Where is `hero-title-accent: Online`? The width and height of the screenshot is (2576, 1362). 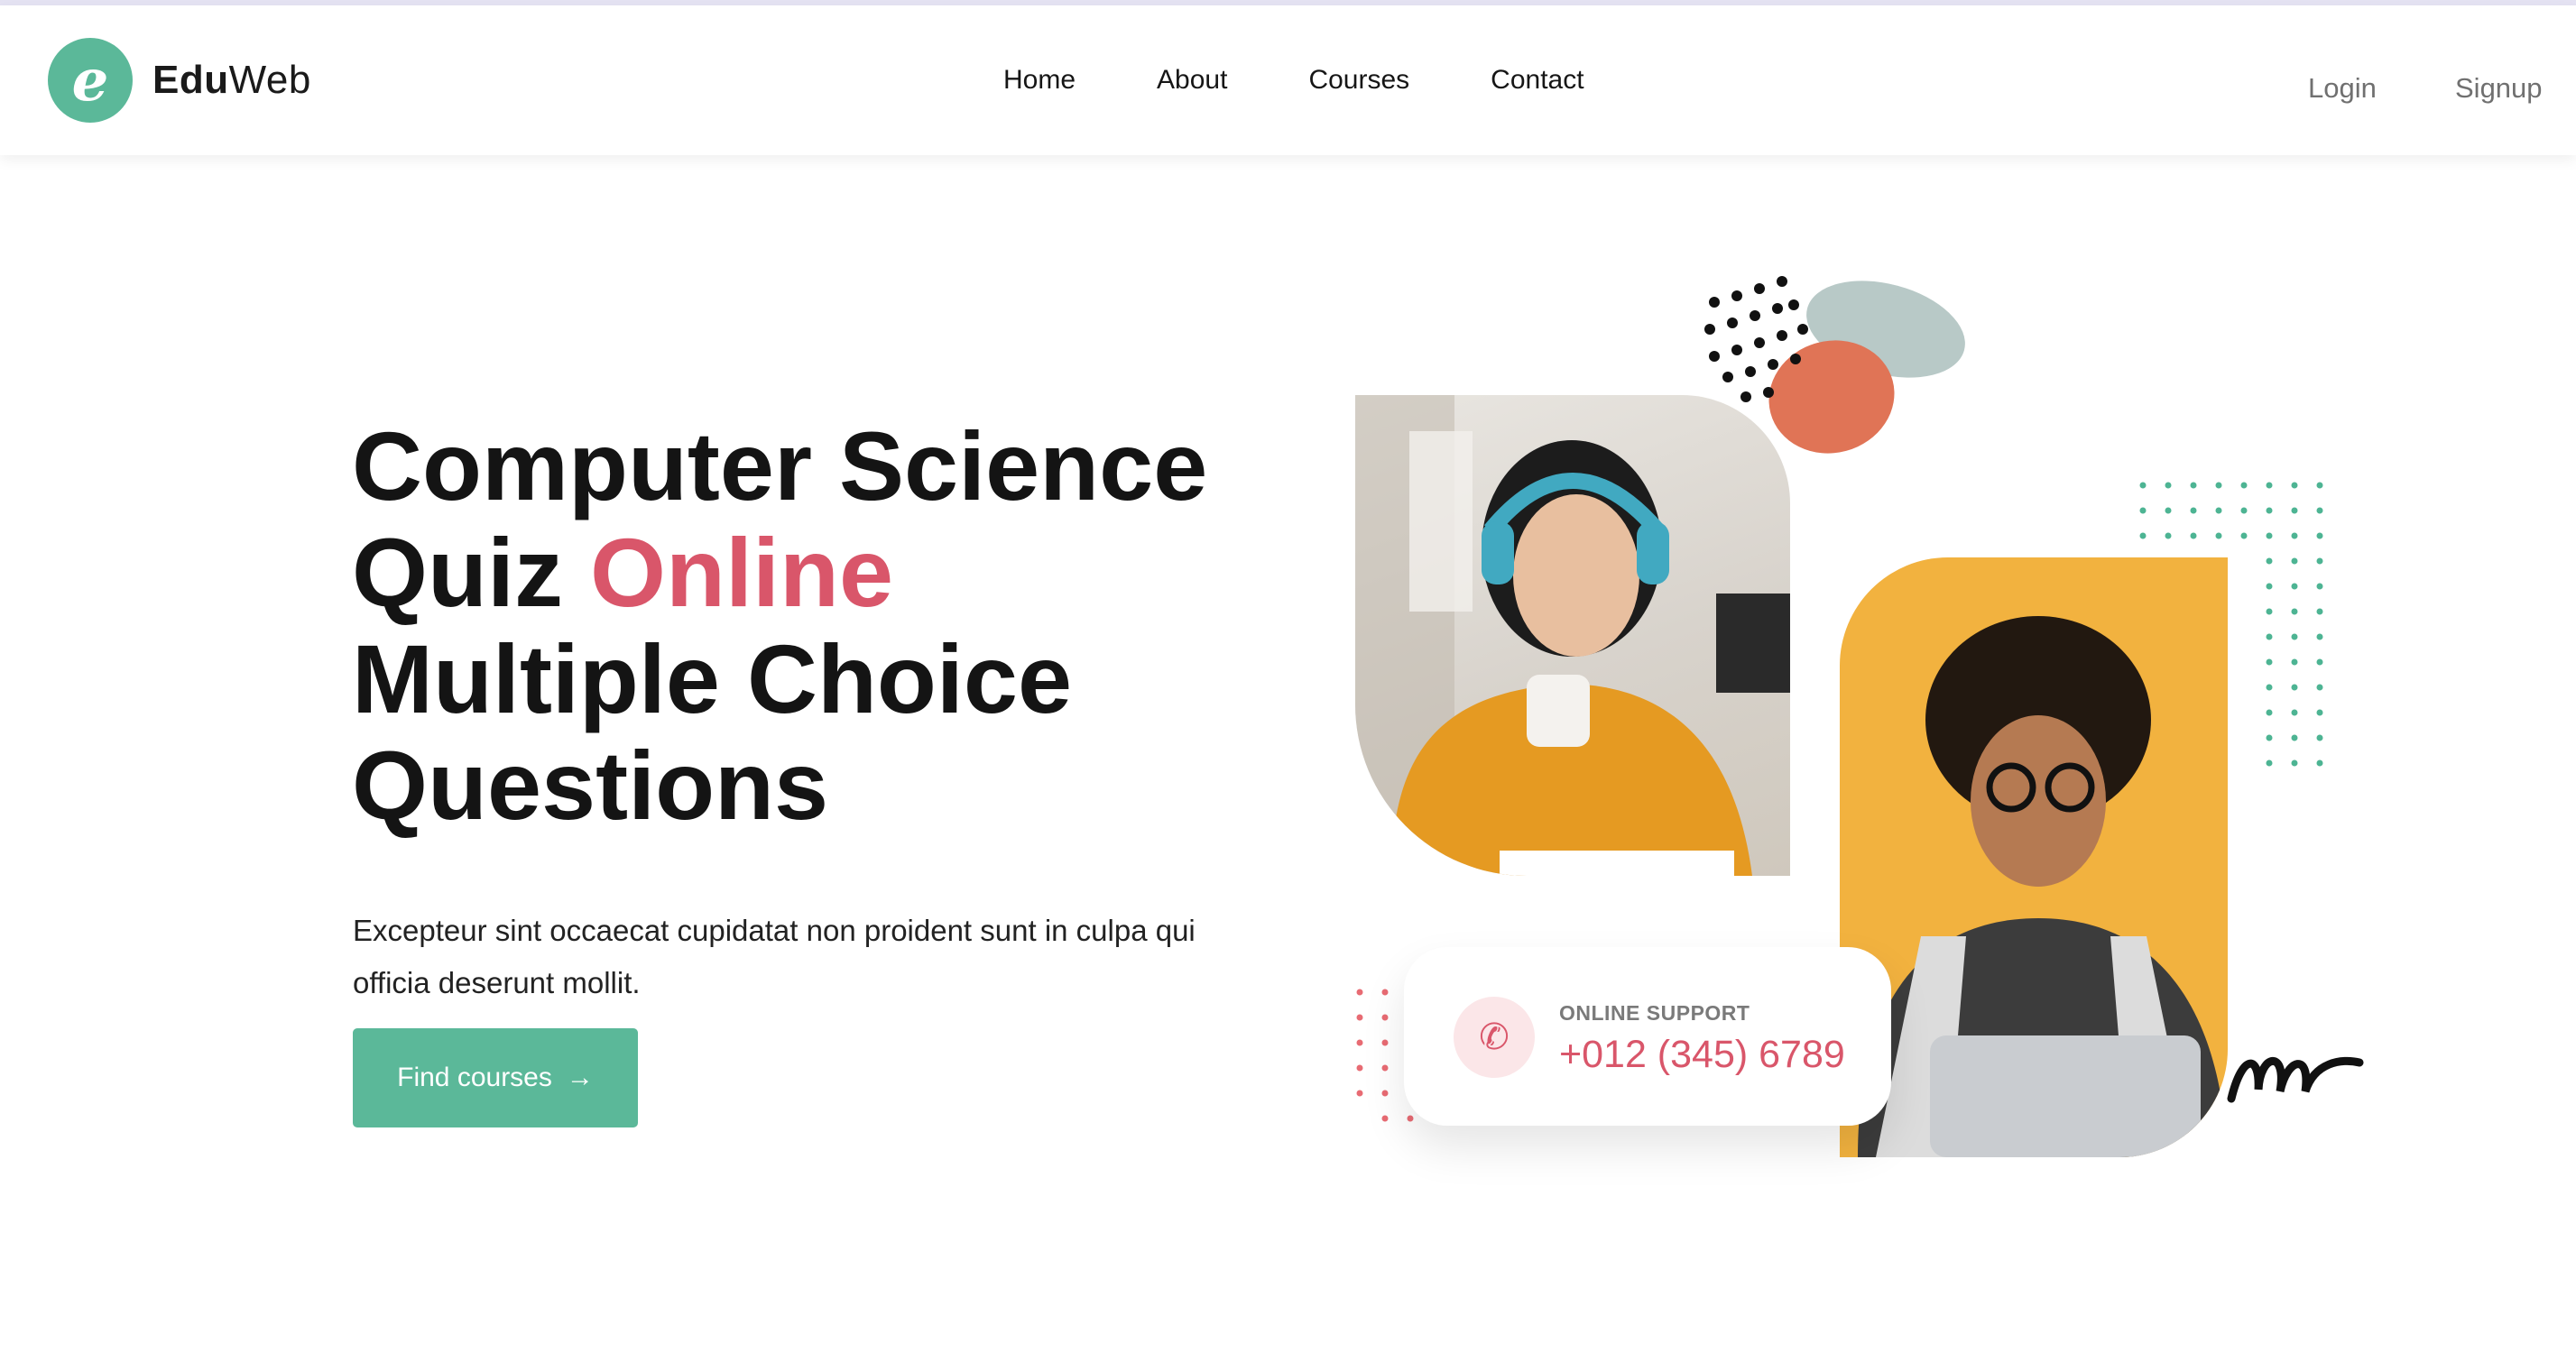
hero-title-accent: Online is located at coordinates (742, 572).